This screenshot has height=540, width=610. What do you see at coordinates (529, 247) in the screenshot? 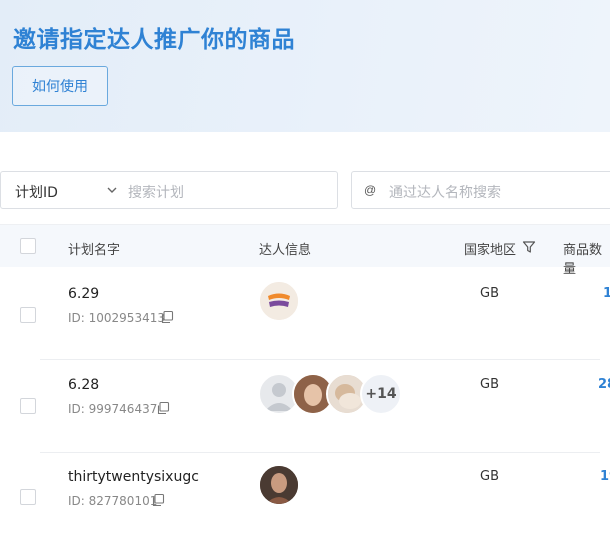
I see `filter-icon` at bounding box center [529, 247].